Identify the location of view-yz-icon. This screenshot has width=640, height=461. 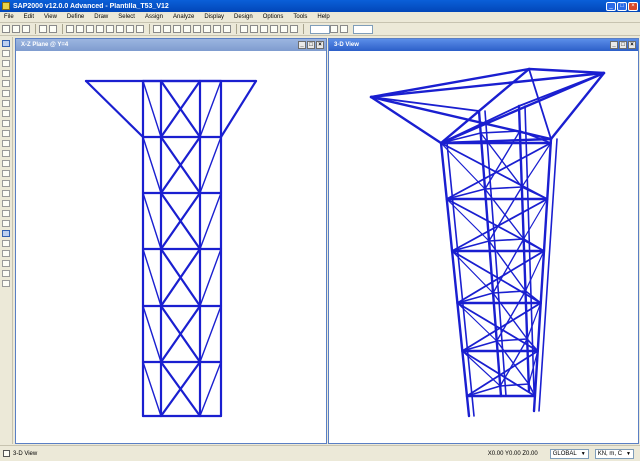
(187, 29).